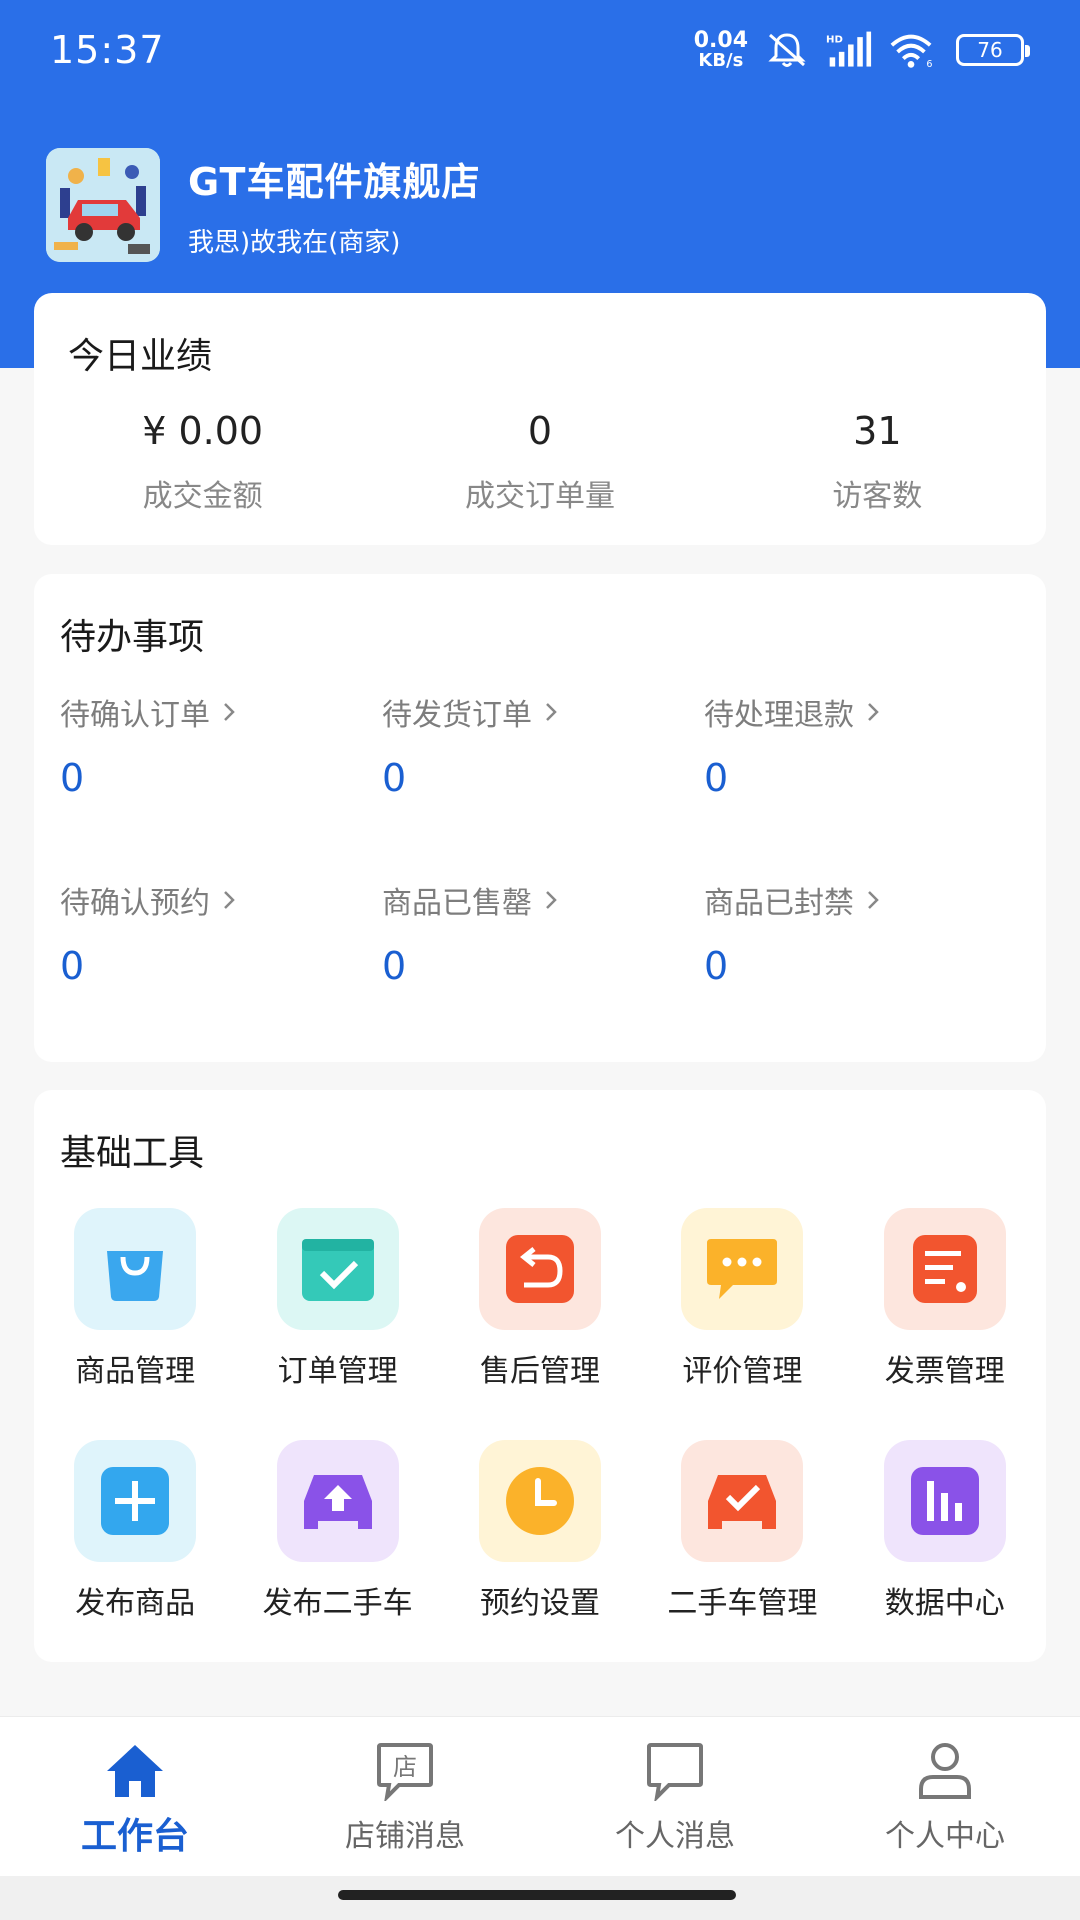 Image resolution: width=1080 pixels, height=1920 pixels. What do you see at coordinates (862, 938) in the screenshot?
I see `todo-banned: 商品已封禁 0` at bounding box center [862, 938].